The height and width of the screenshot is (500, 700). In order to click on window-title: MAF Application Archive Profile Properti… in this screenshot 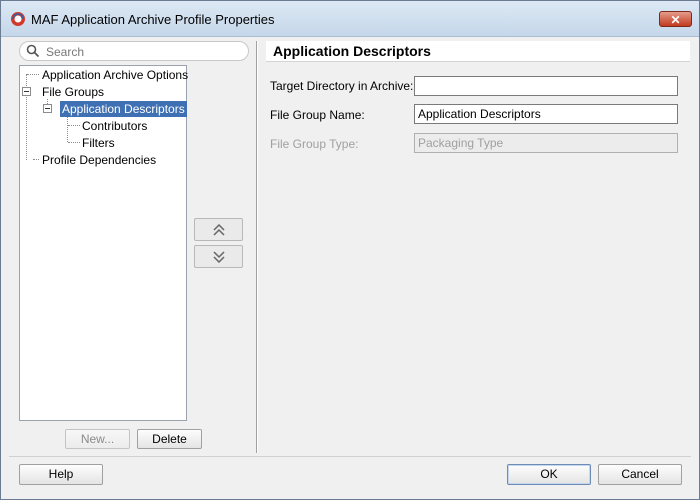, I will do `click(153, 19)`.